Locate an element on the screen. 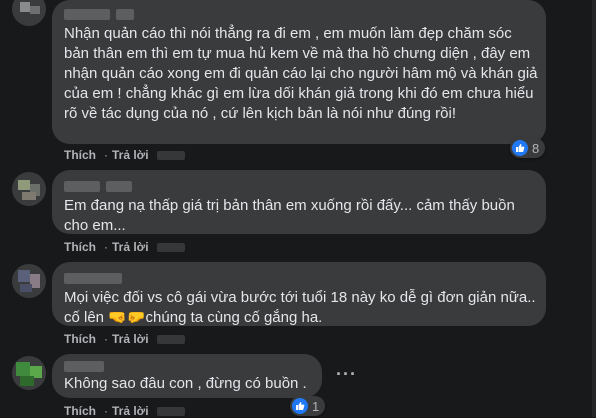 This screenshot has width=596, height=418. comment-text: Không sao đâu con , đừng có buồn . is located at coordinates (185, 383).